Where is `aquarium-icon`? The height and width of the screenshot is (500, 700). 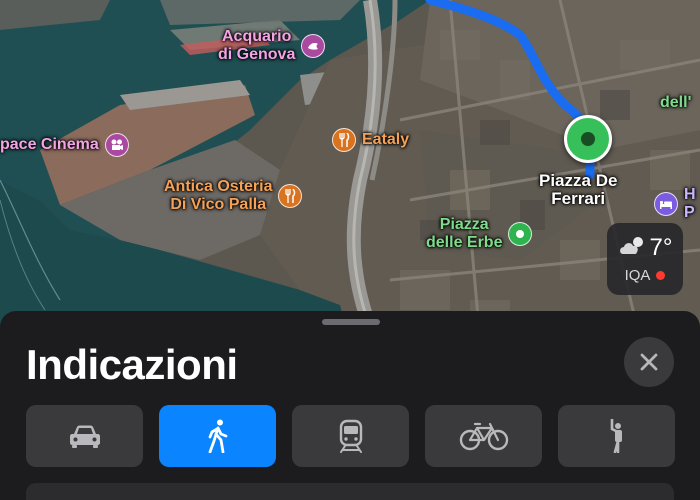
aquarium-icon is located at coordinates (313, 46).